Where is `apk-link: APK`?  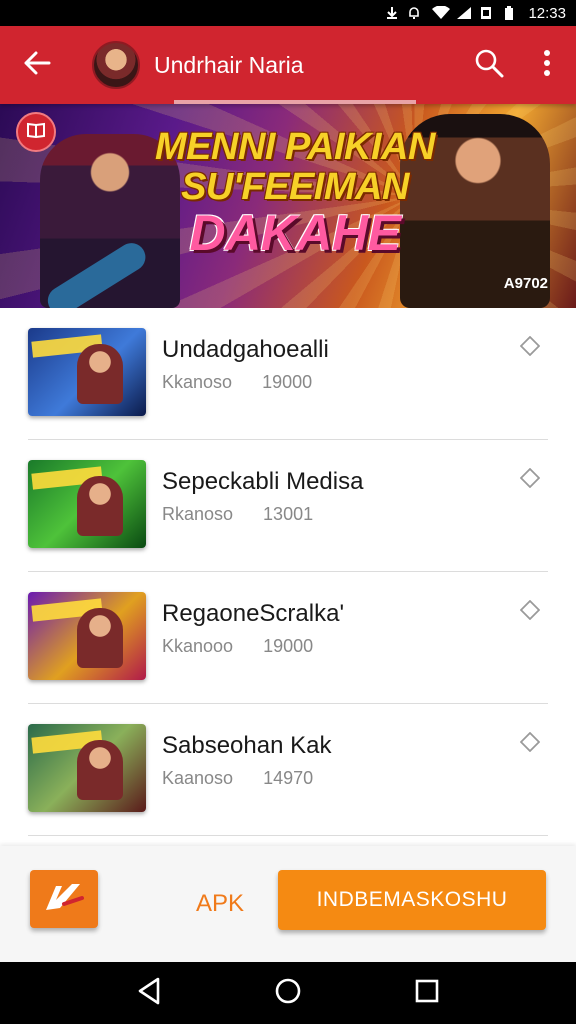 apk-link: APK is located at coordinates (220, 904).